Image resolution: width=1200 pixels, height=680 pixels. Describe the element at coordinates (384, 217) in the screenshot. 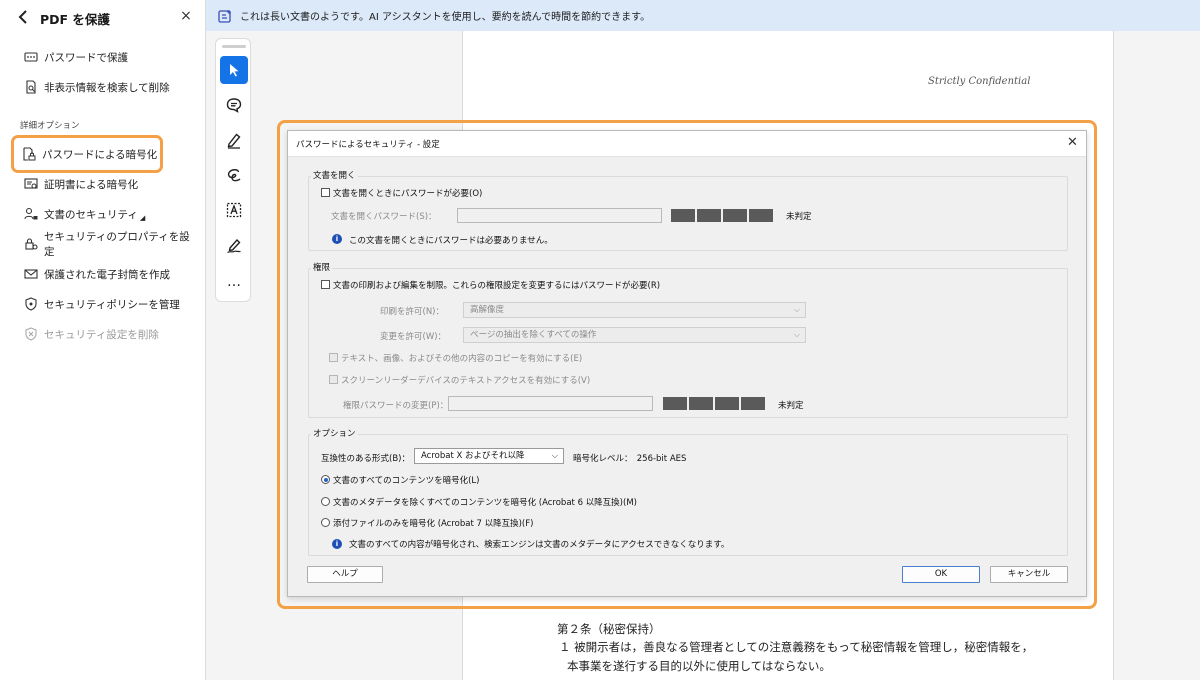

I see `open-password-label: 文書を開くパスワード(S)：` at that location.